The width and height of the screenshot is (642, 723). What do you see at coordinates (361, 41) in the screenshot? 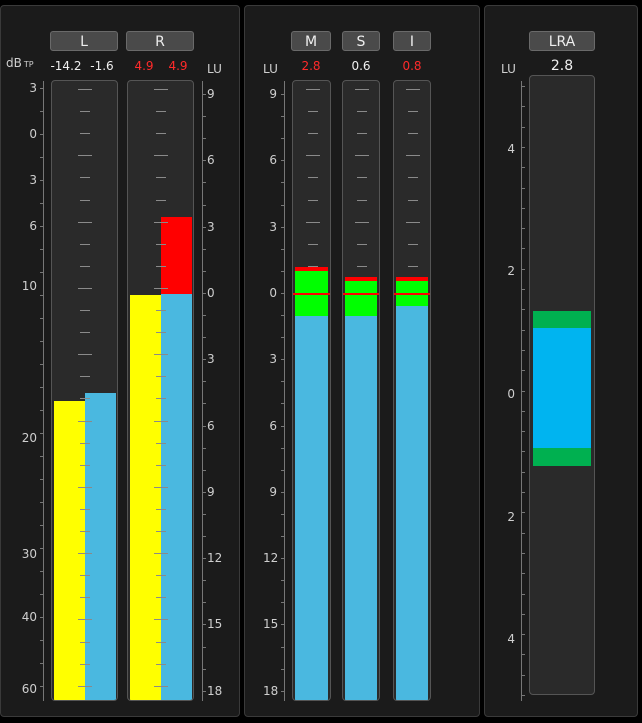
I see `short-term-button: S` at bounding box center [361, 41].